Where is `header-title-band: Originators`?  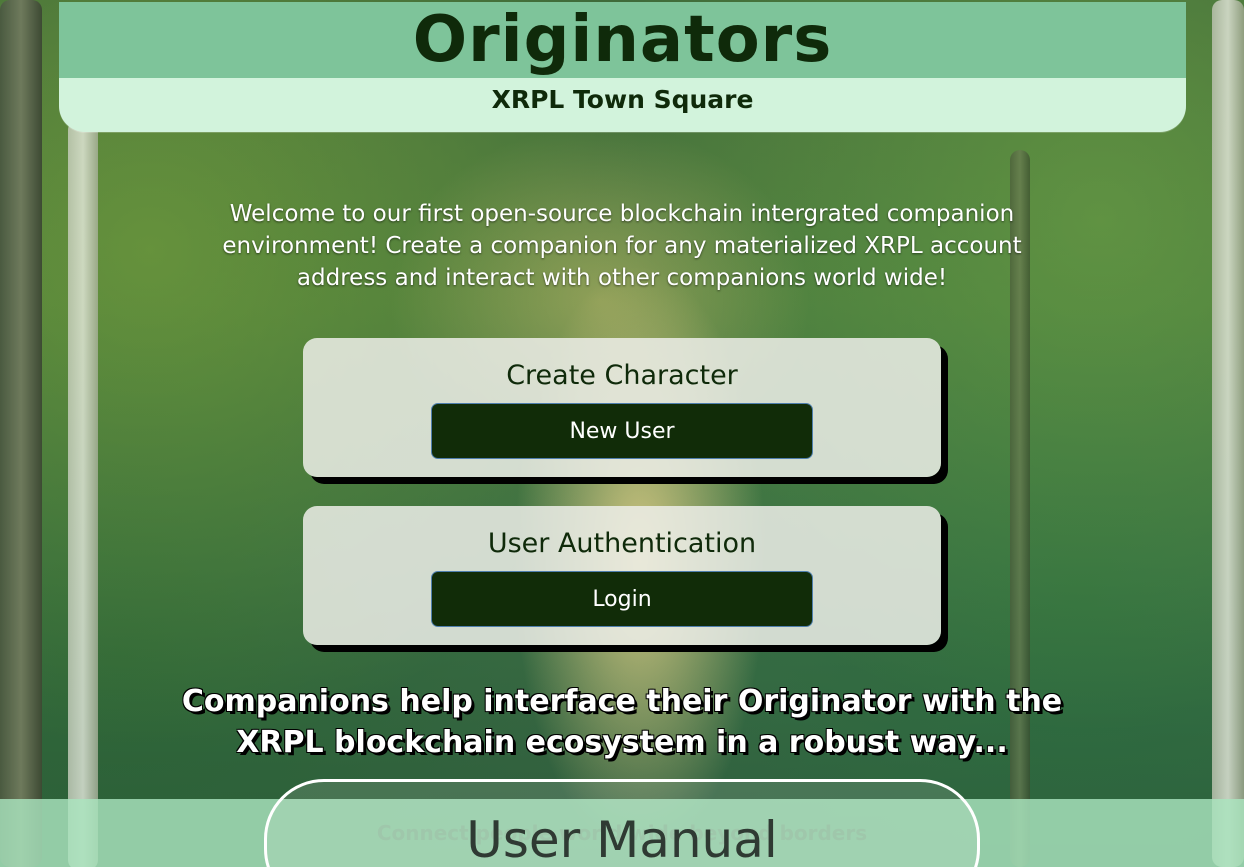 header-title-band: Originators is located at coordinates (622, 40).